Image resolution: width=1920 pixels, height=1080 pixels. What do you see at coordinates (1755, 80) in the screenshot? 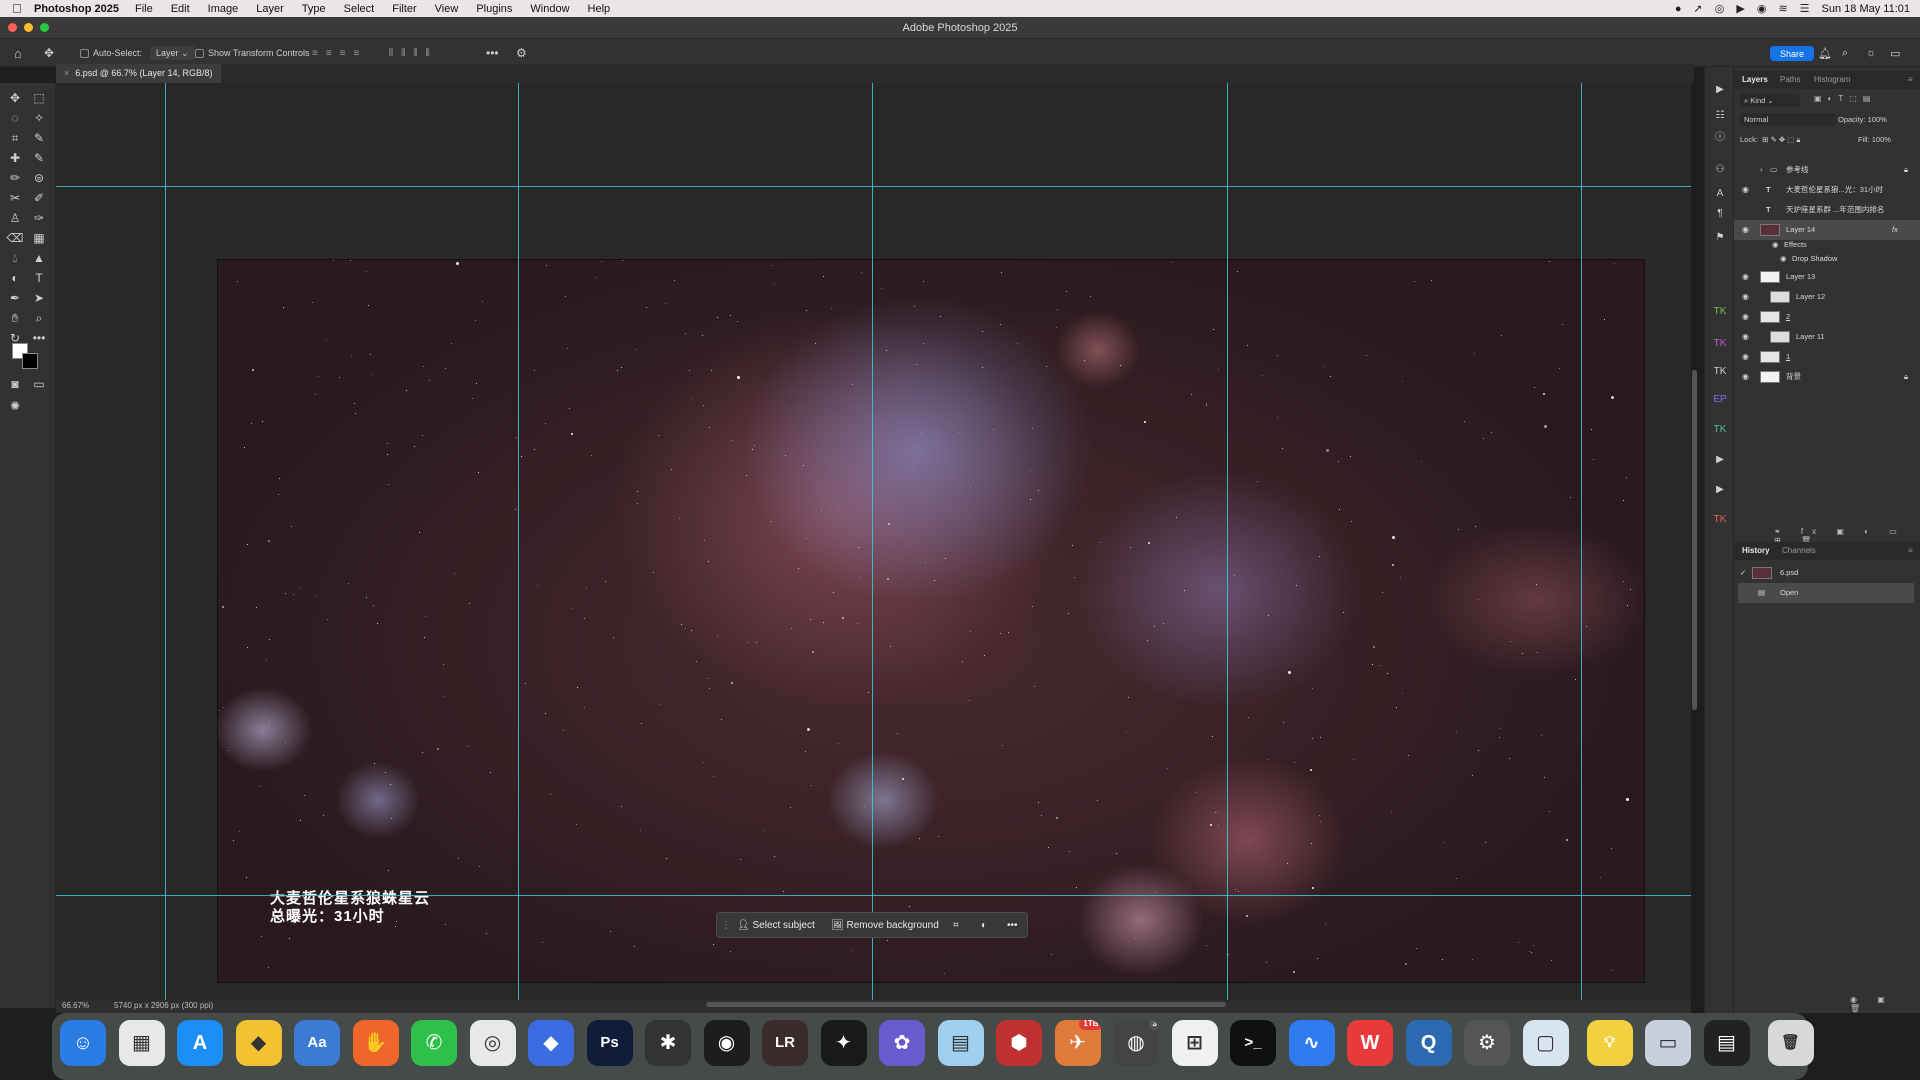
I see `tab-layers: Layers` at bounding box center [1755, 80].